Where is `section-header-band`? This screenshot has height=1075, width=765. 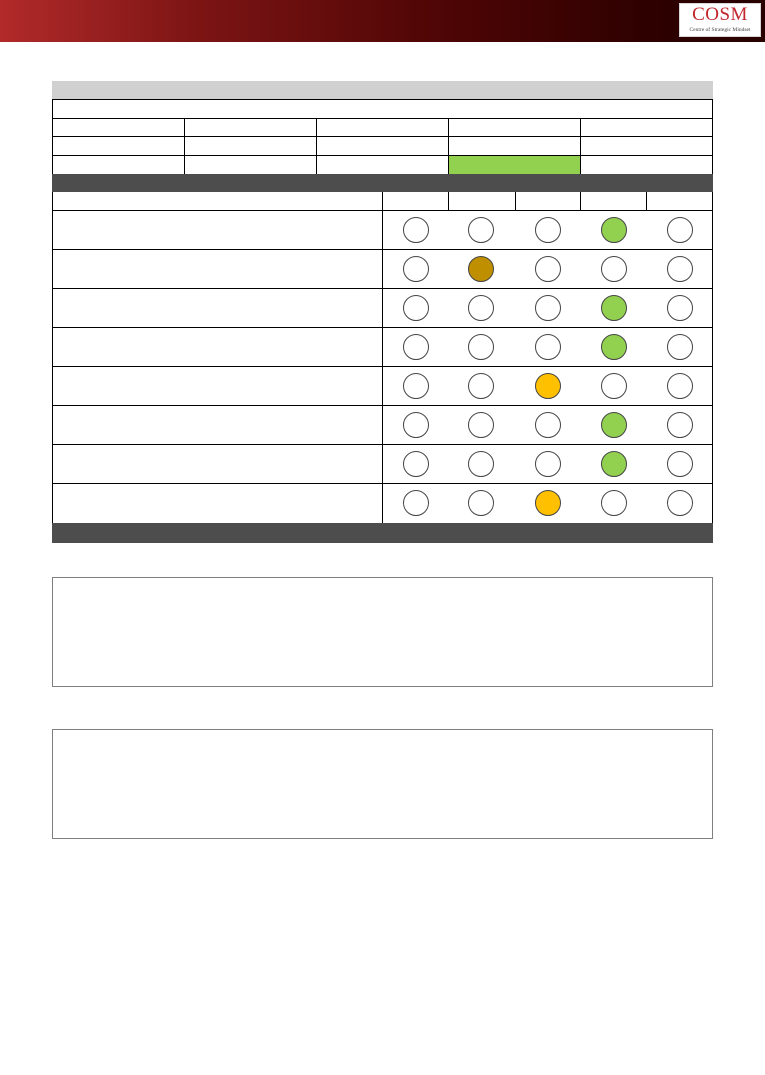
section-header-band is located at coordinates (382, 183).